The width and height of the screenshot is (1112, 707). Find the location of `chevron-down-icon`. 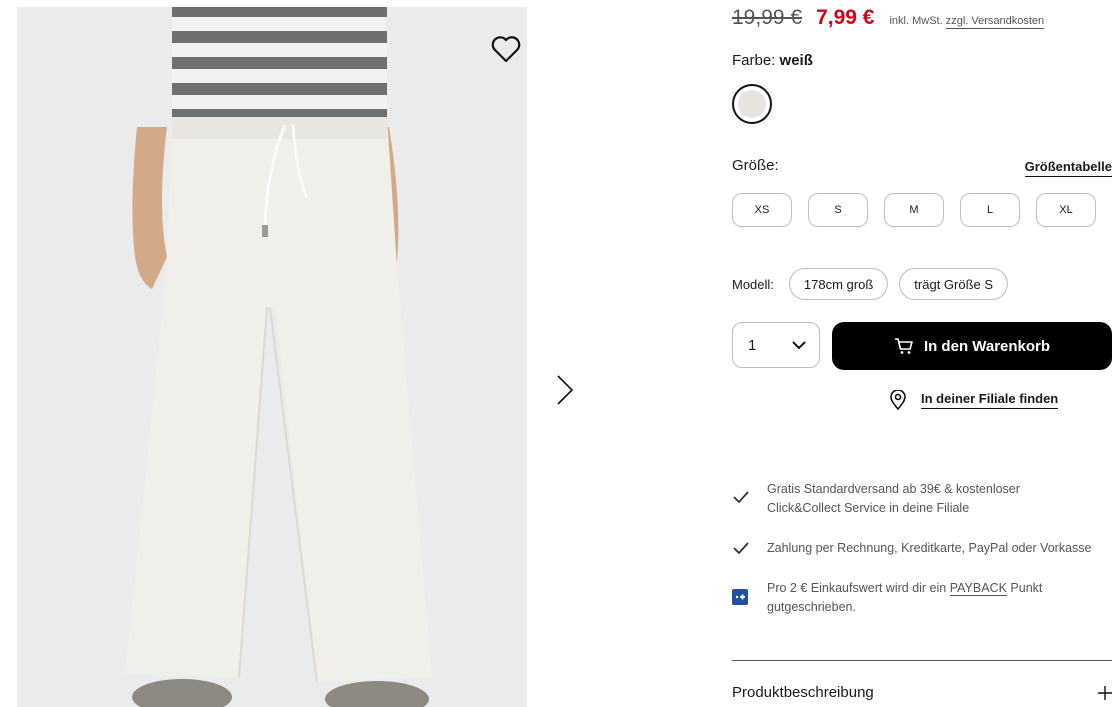

chevron-down-icon is located at coordinates (799, 345).